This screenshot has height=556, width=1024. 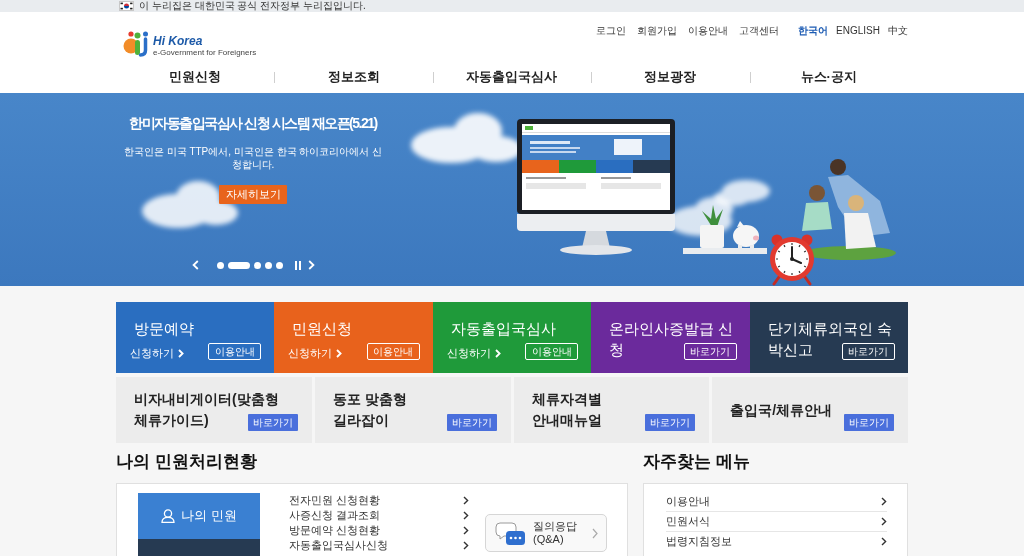 What do you see at coordinates (178, 41) in the screenshot?
I see `logo-name: Hi Korea` at bounding box center [178, 41].